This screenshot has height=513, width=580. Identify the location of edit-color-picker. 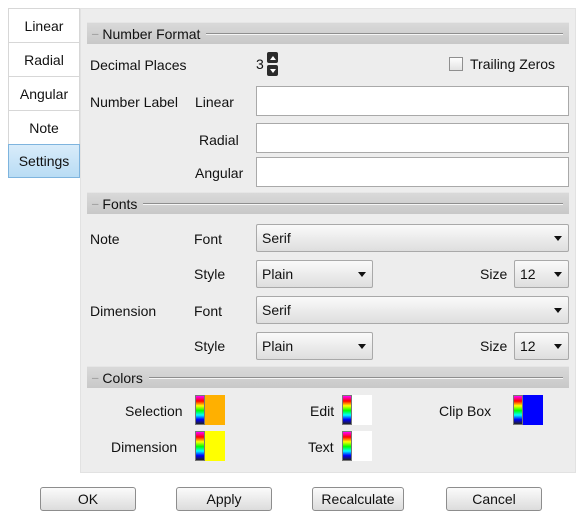
(357, 410).